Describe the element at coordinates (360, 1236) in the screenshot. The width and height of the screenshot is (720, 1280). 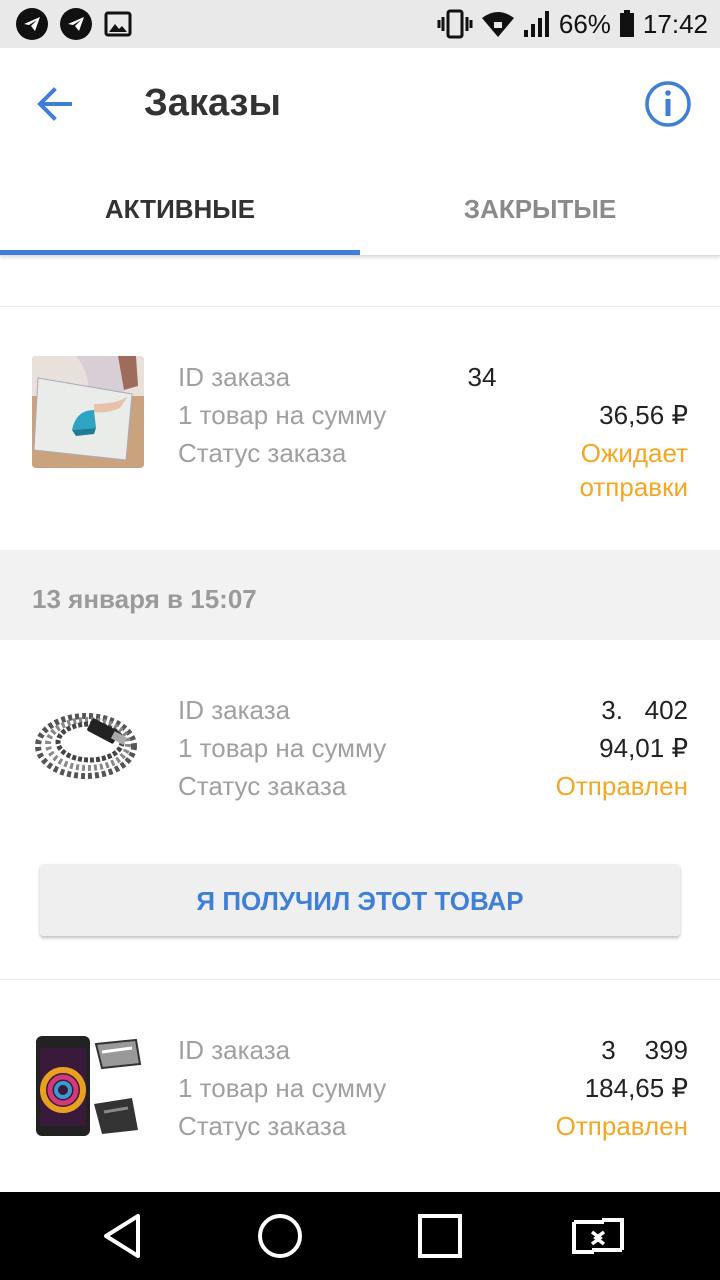
I see `system-nav-bar` at that location.